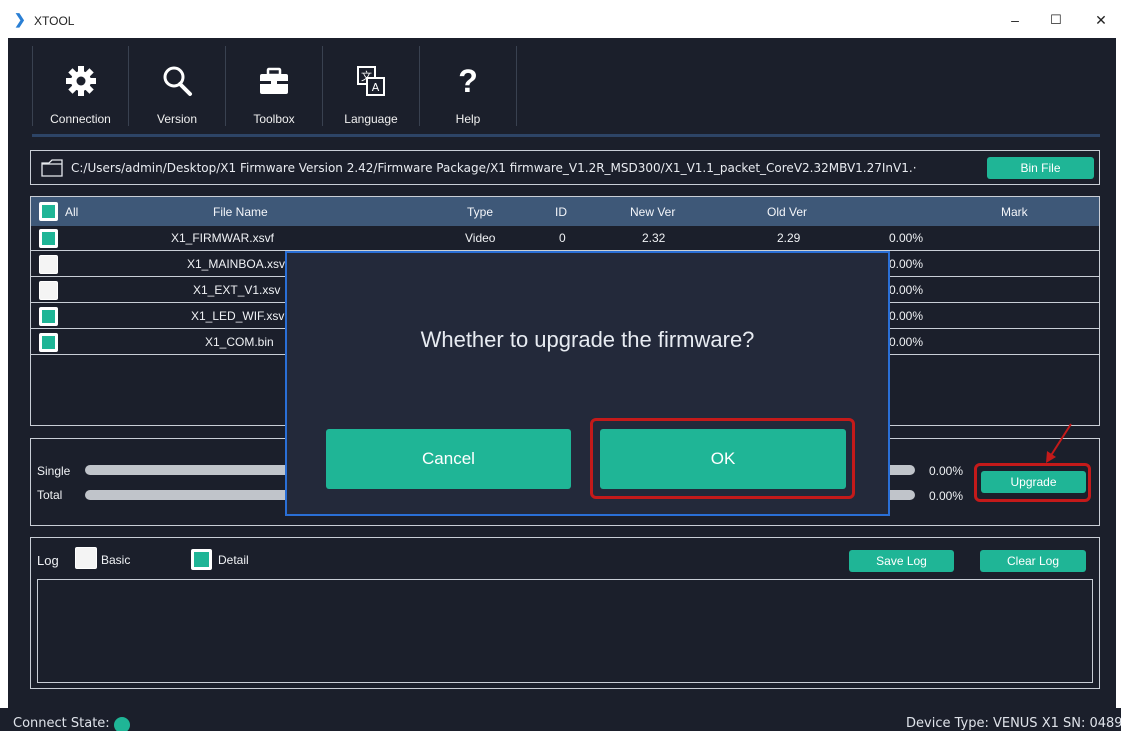 Image resolution: width=1121 pixels, height=731 pixels. I want to click on log-output, so click(565, 631).